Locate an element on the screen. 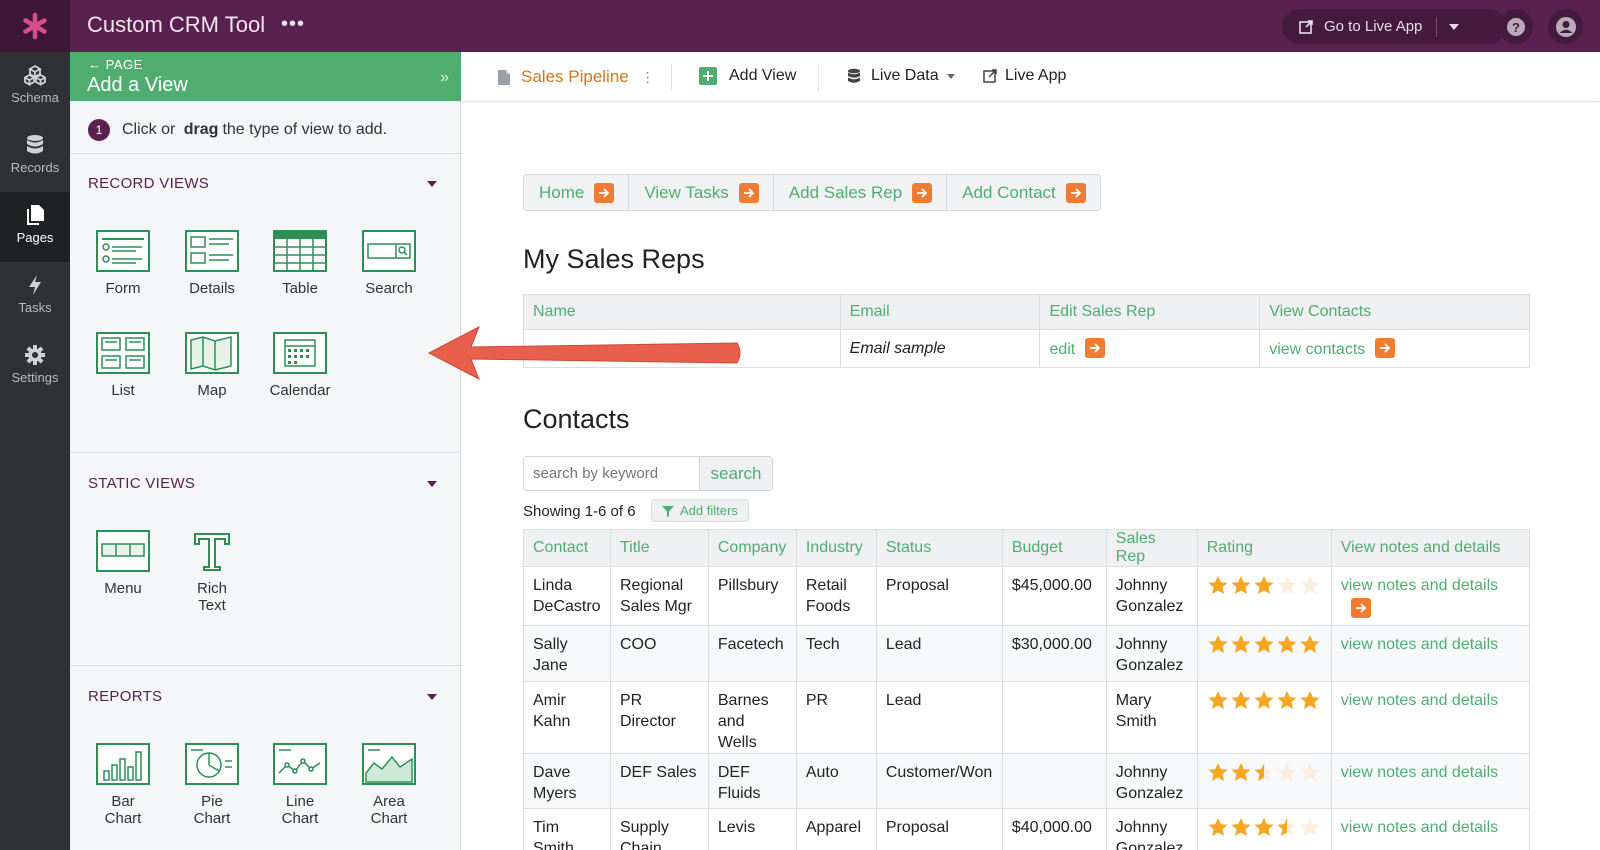 This screenshot has width=1600, height=850. add-filters-button: Add filters is located at coordinates (700, 510).